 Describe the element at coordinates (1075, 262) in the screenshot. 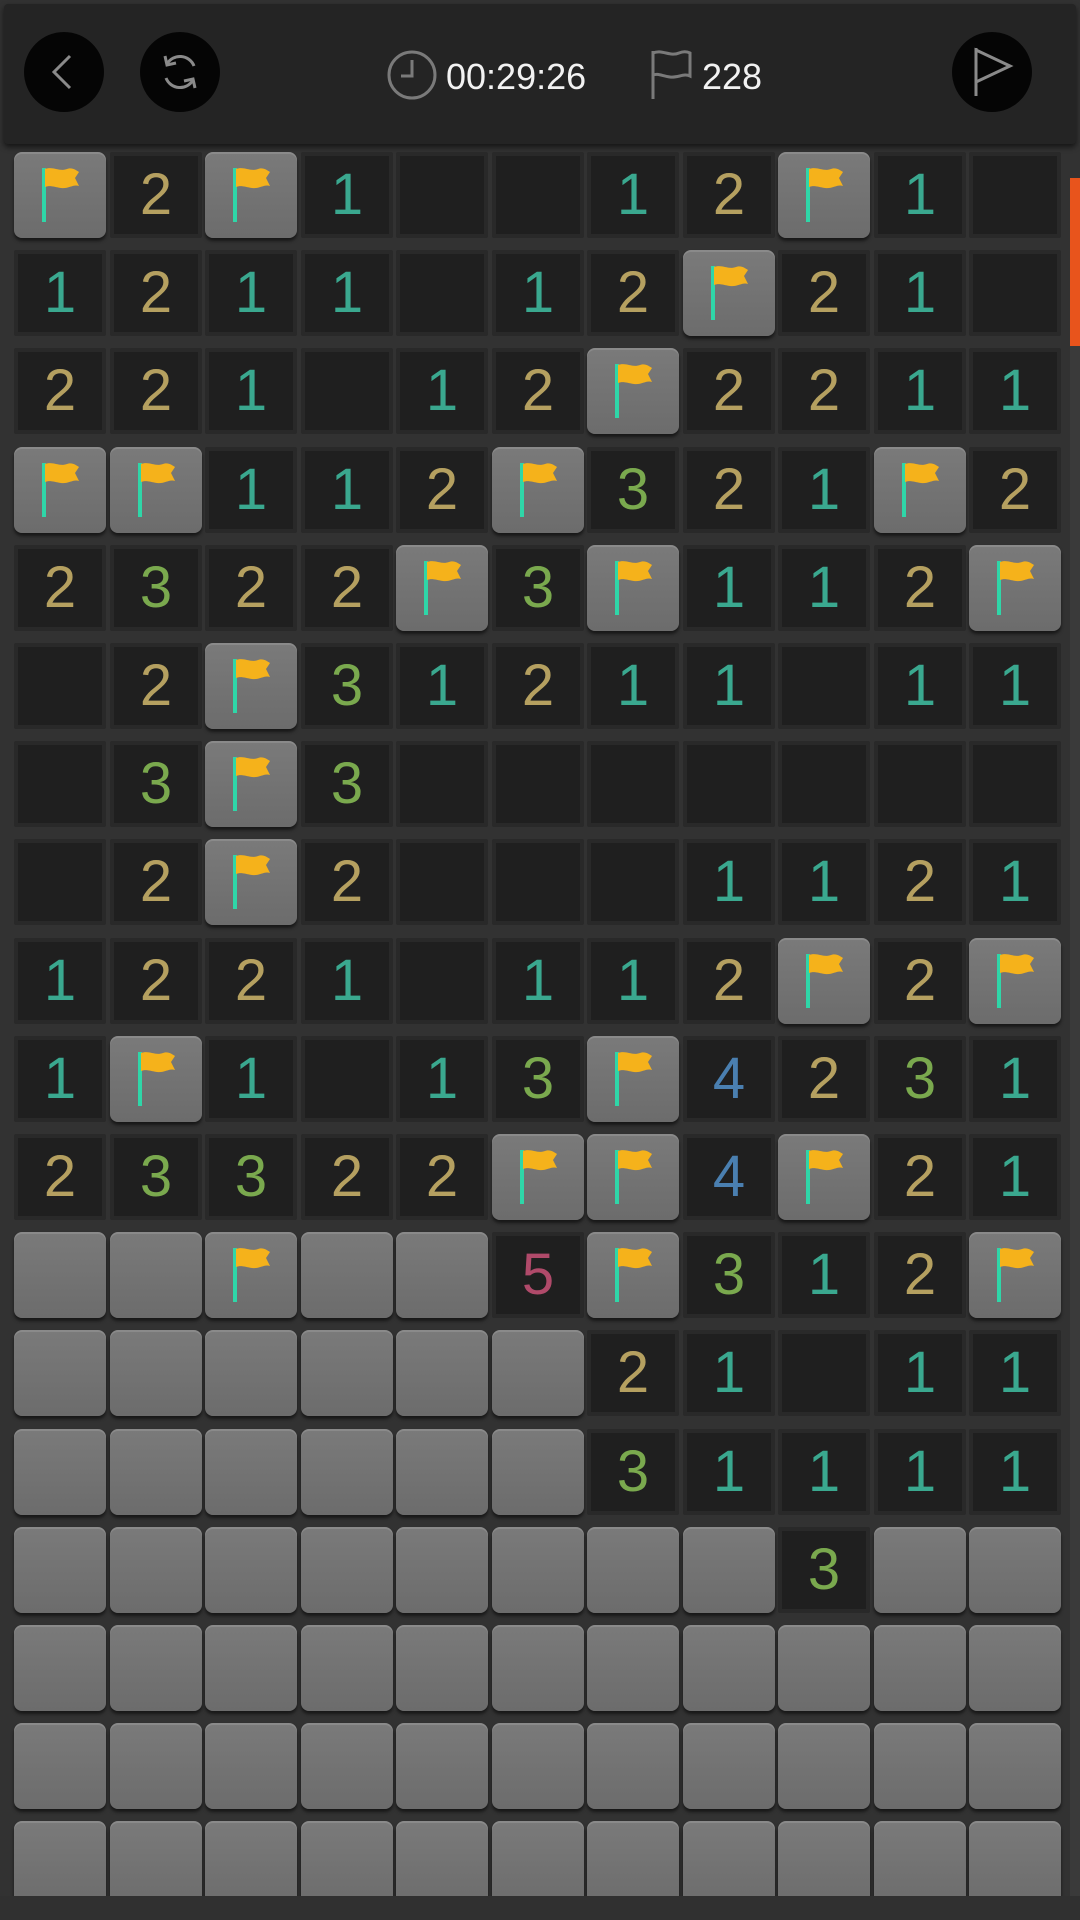

I see `scrollbar-thumb` at that location.